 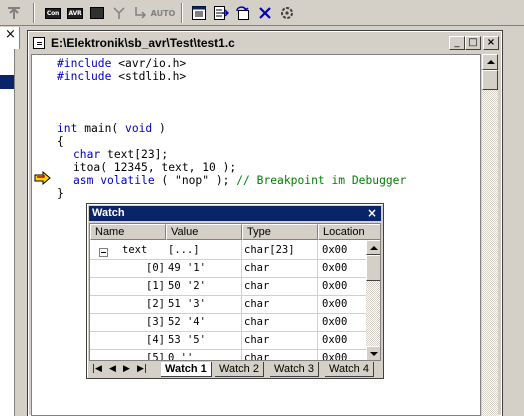 What do you see at coordinates (108, 213) in the screenshot?
I see `watch-title: Watch` at bounding box center [108, 213].